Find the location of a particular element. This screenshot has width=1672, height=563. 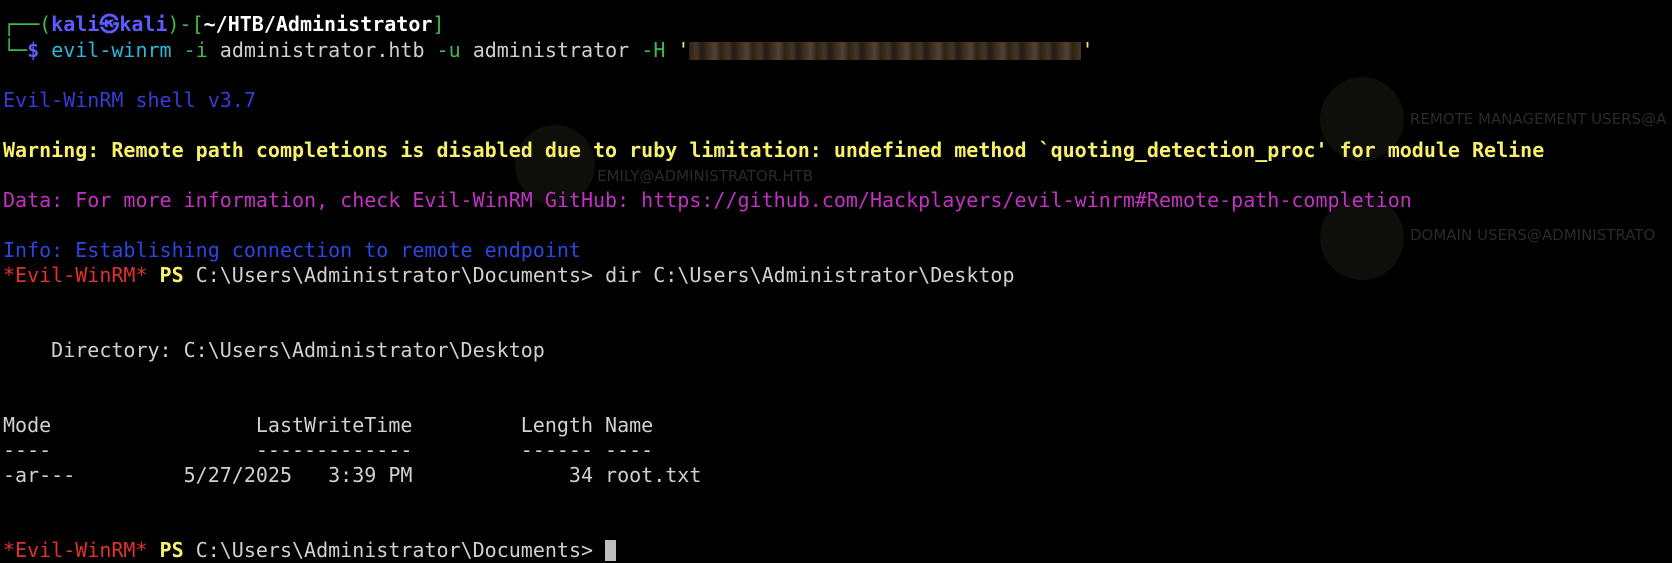

skull-icon: ㉿ is located at coordinates (109, 24).